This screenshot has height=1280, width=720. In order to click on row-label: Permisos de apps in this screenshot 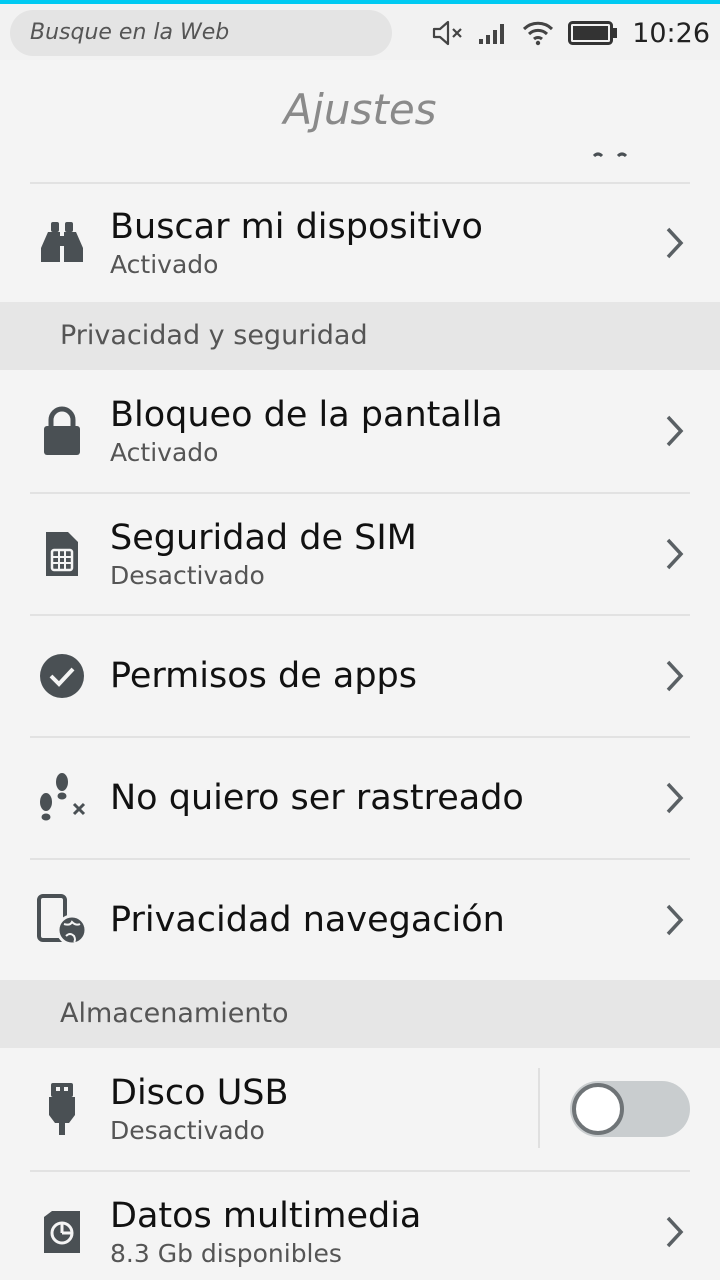, I will do `click(263, 676)`.